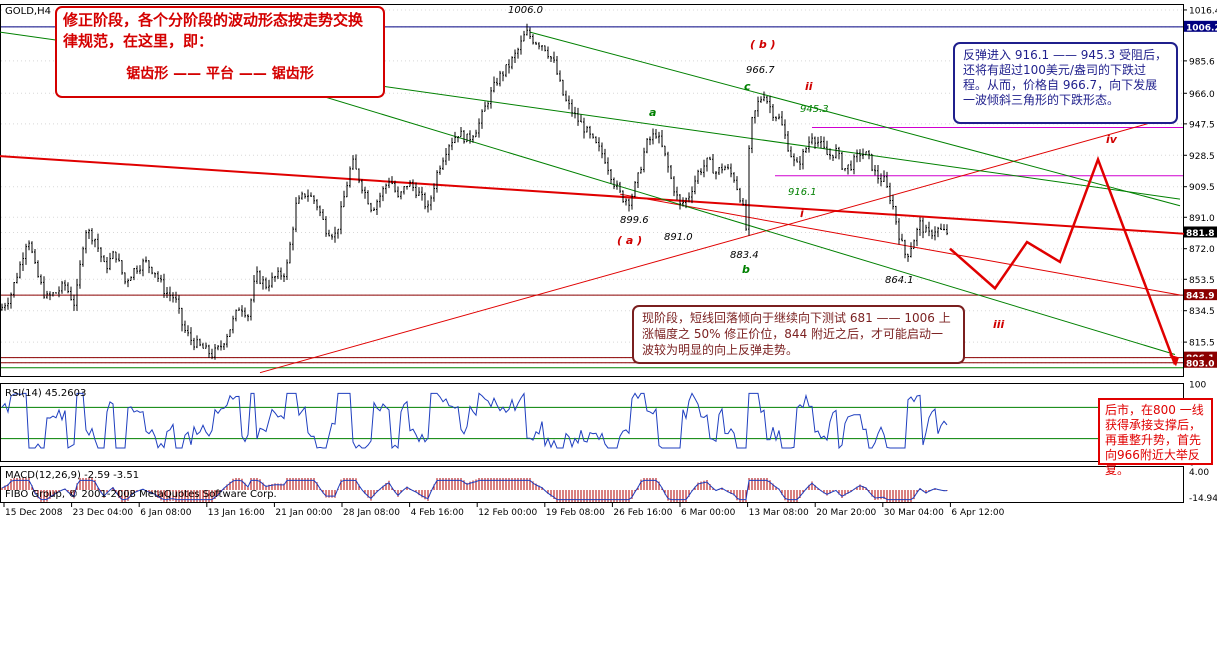  Describe the element at coordinates (507, 513) in the screenshot. I see `time-tick-label-7: 12 Feb 00:00` at that location.